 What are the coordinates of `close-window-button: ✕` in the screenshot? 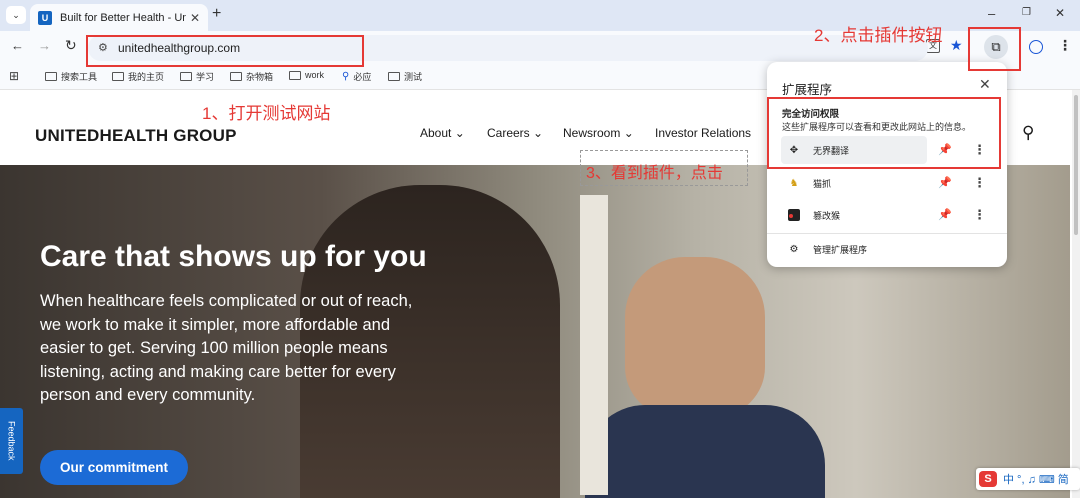 It's located at (1060, 13).